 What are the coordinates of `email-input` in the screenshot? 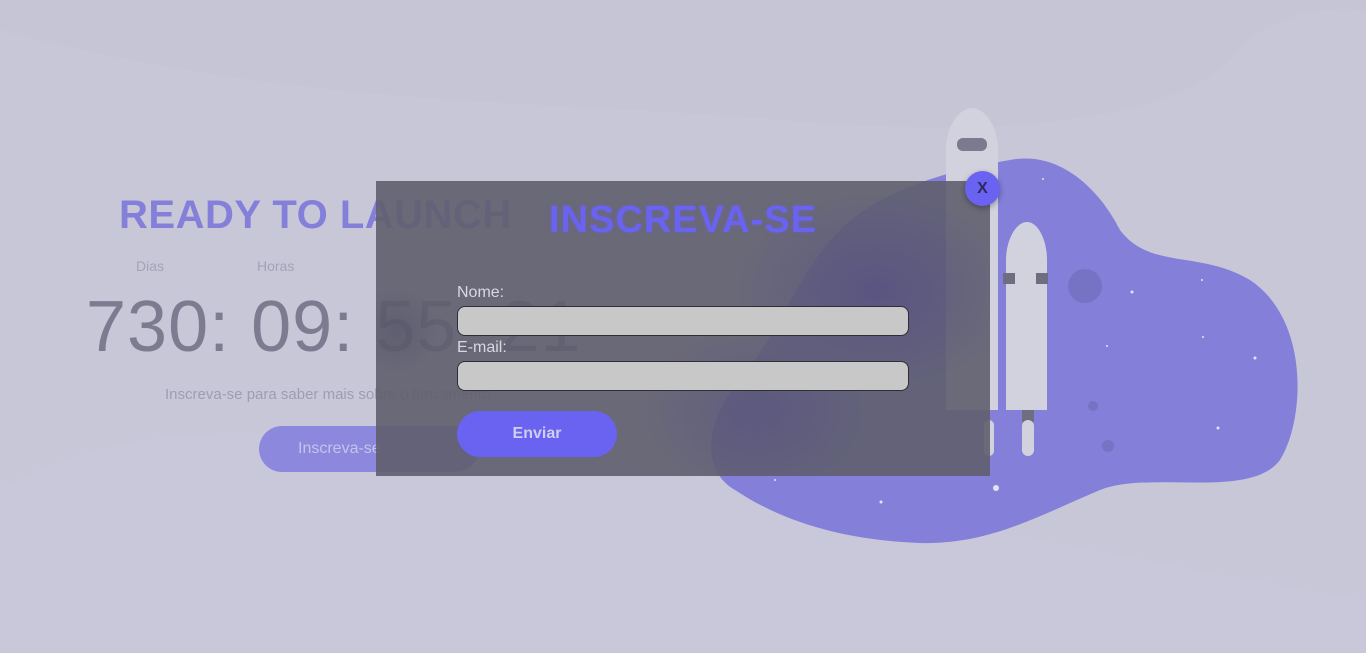 It's located at (683, 376).